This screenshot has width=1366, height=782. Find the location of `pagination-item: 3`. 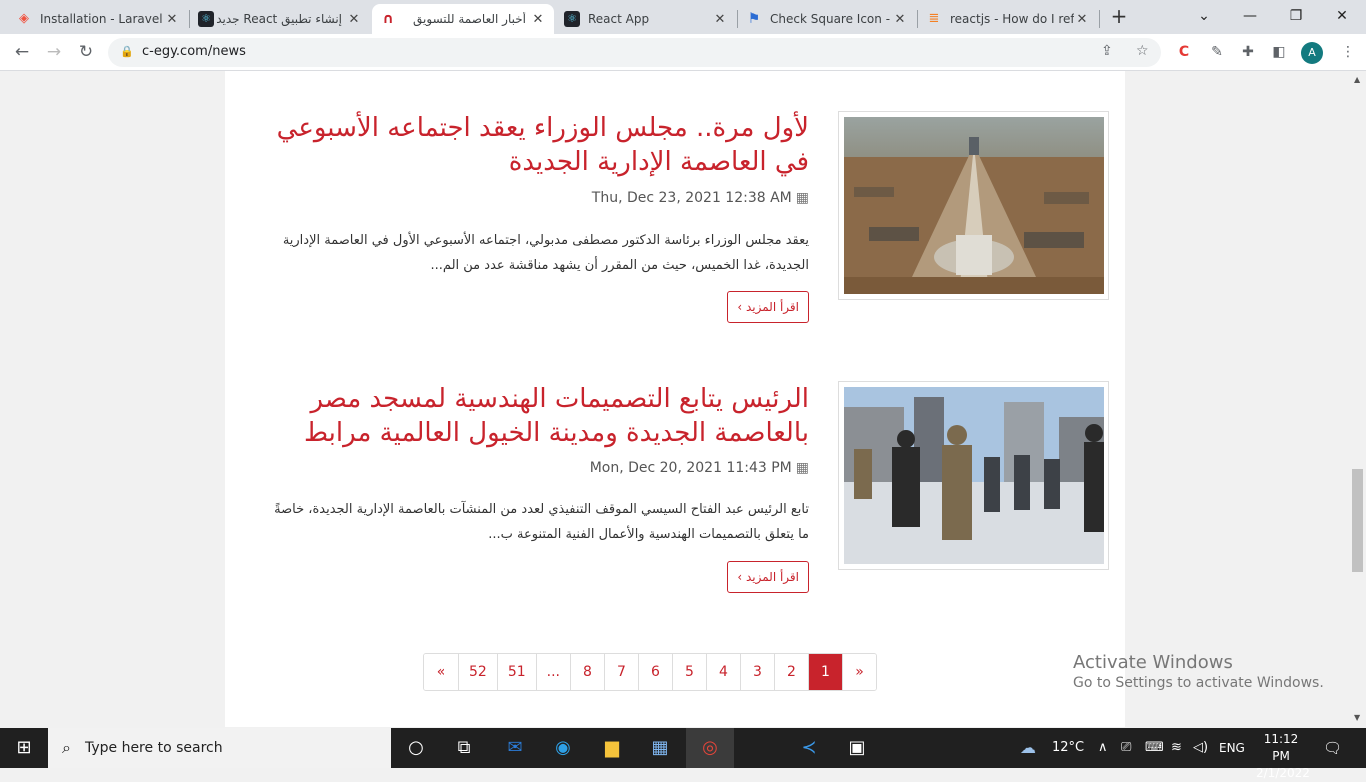

pagination-item: 3 is located at coordinates (757, 672).